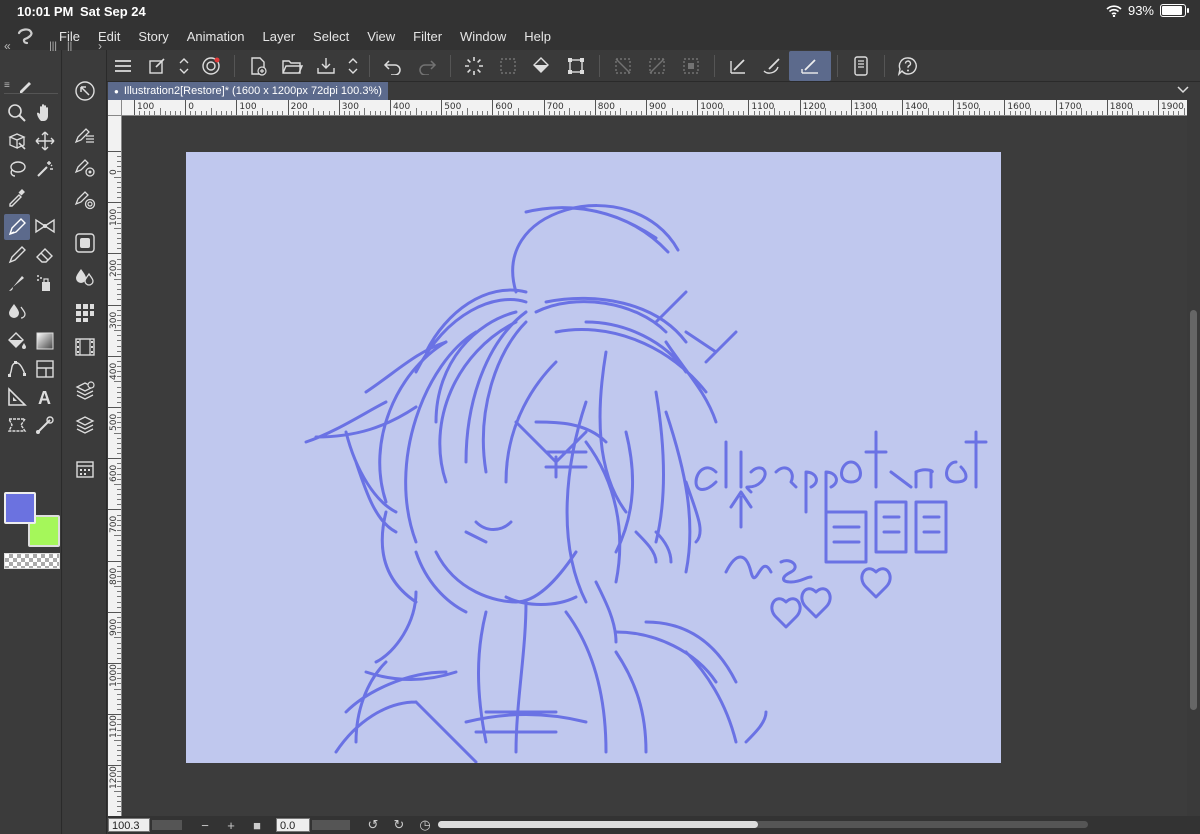 This screenshot has width=1200, height=834. What do you see at coordinates (32, 561) in the screenshot?
I see `transparent-color-swatch` at bounding box center [32, 561].